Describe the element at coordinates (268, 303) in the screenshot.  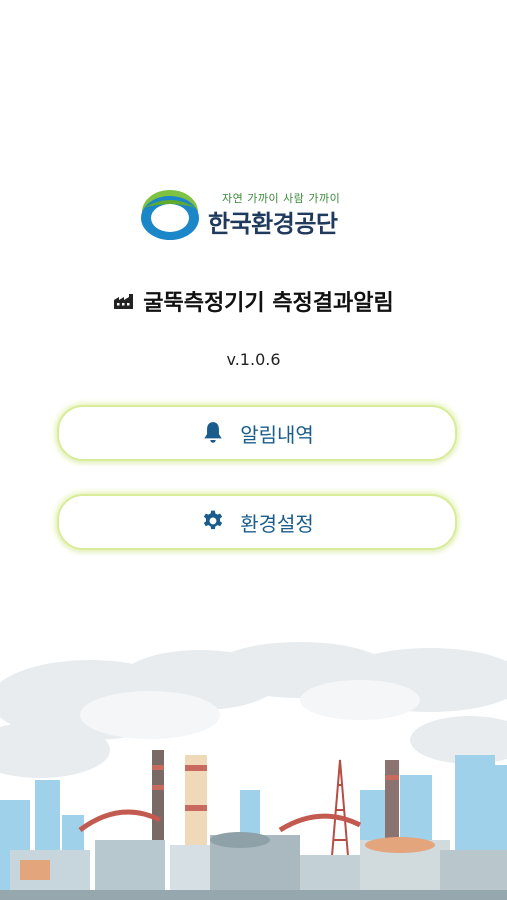
I see `page-title: 굴뚝측정기기 측정결과알림` at that location.